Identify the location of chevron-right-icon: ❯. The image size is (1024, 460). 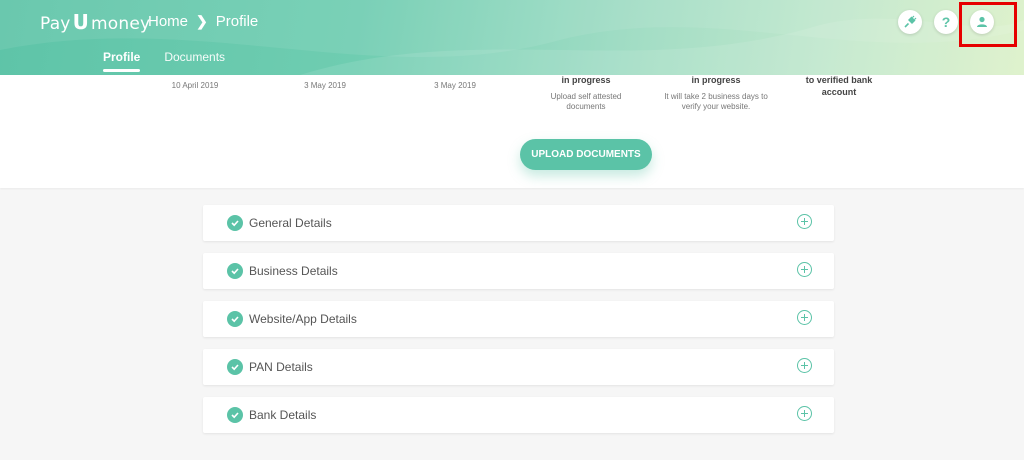
(202, 21).